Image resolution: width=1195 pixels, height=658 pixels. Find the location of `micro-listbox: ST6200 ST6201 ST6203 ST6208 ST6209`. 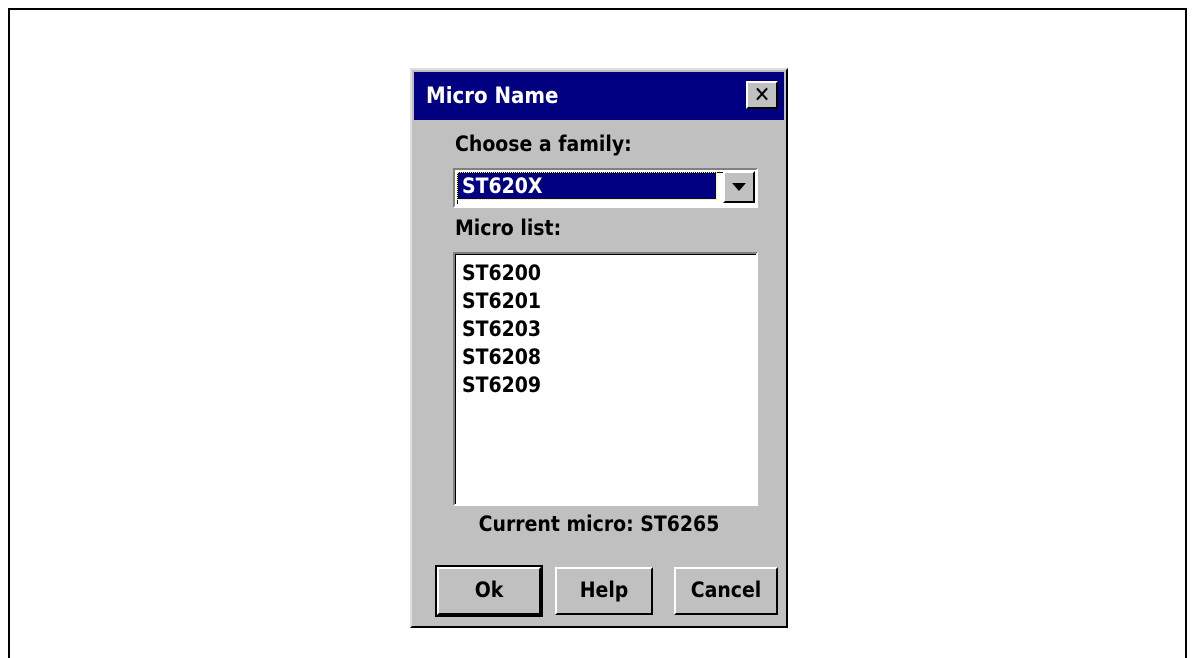

micro-listbox: ST6200 ST6201 ST6203 ST6208 ST6209 is located at coordinates (605, 379).